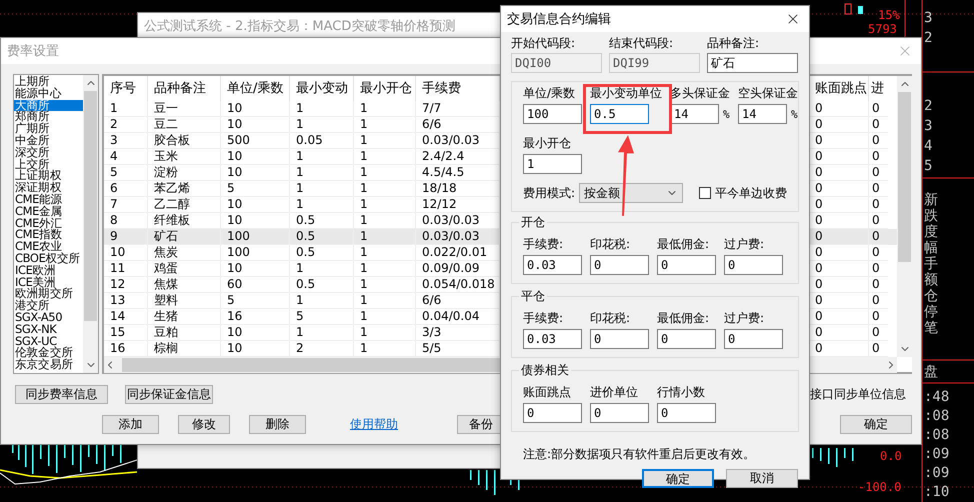 The image size is (974, 502). I want to click on field-label: 幅, so click(930, 248).